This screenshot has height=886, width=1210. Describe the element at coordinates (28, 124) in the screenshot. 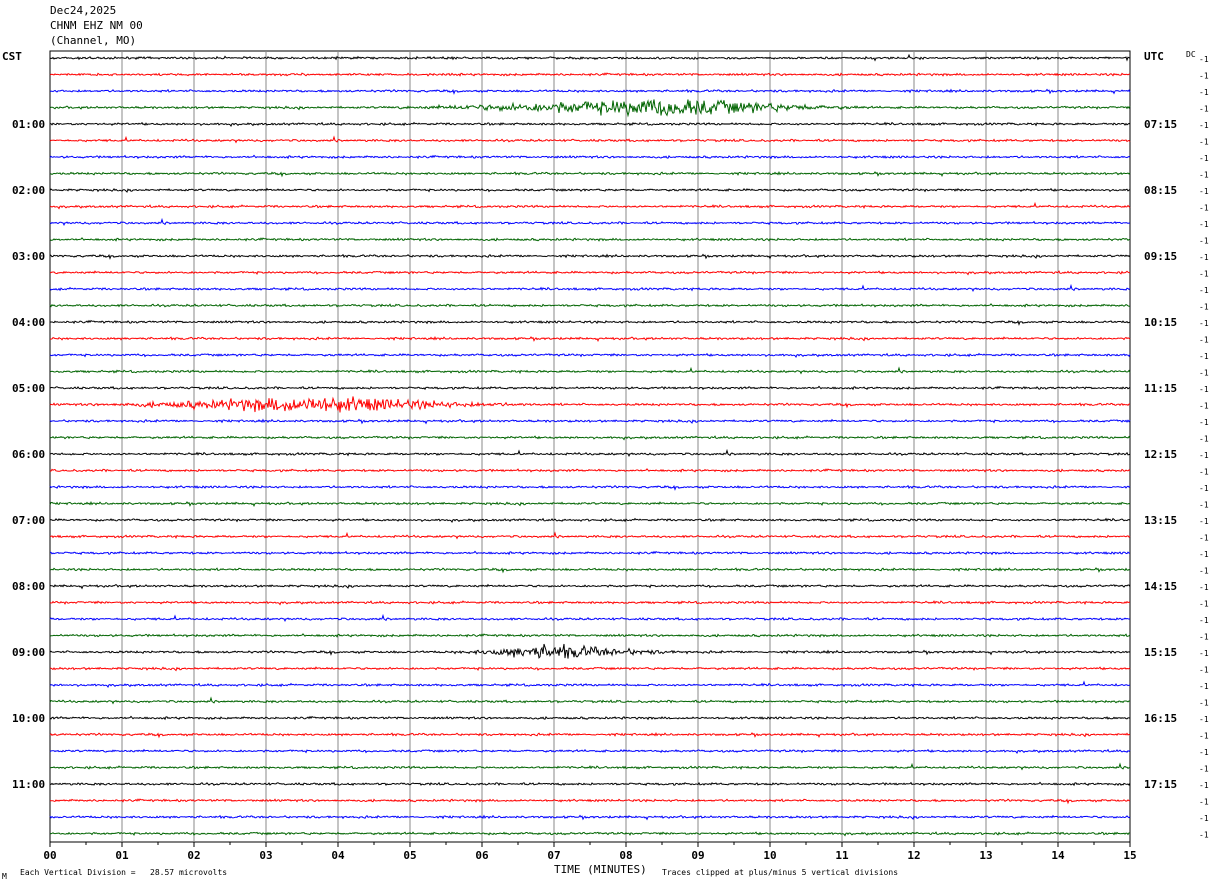

I see `left-hour-label: 01:00` at that location.